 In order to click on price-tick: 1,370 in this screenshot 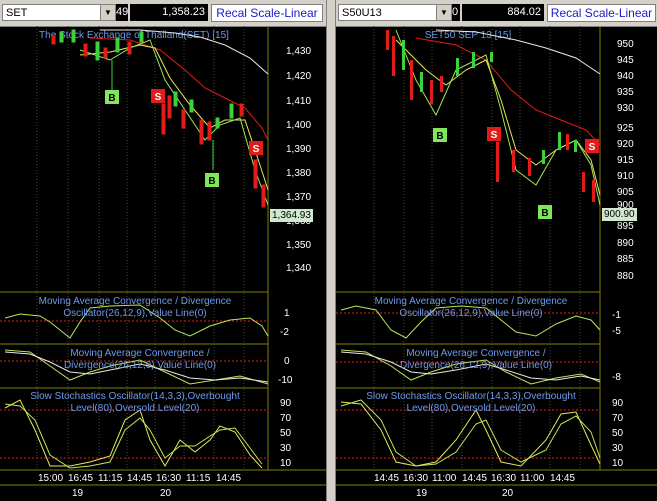, I will do `click(299, 197)`.